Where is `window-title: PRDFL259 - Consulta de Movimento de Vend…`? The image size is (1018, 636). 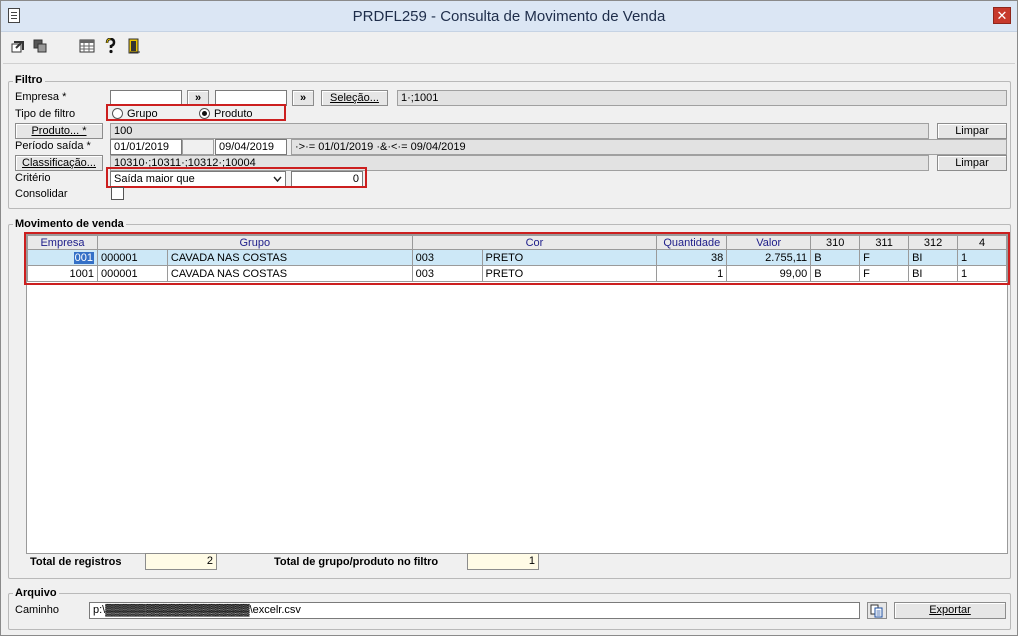 window-title: PRDFL259 - Consulta de Movimento de Vend… is located at coordinates (509, 16).